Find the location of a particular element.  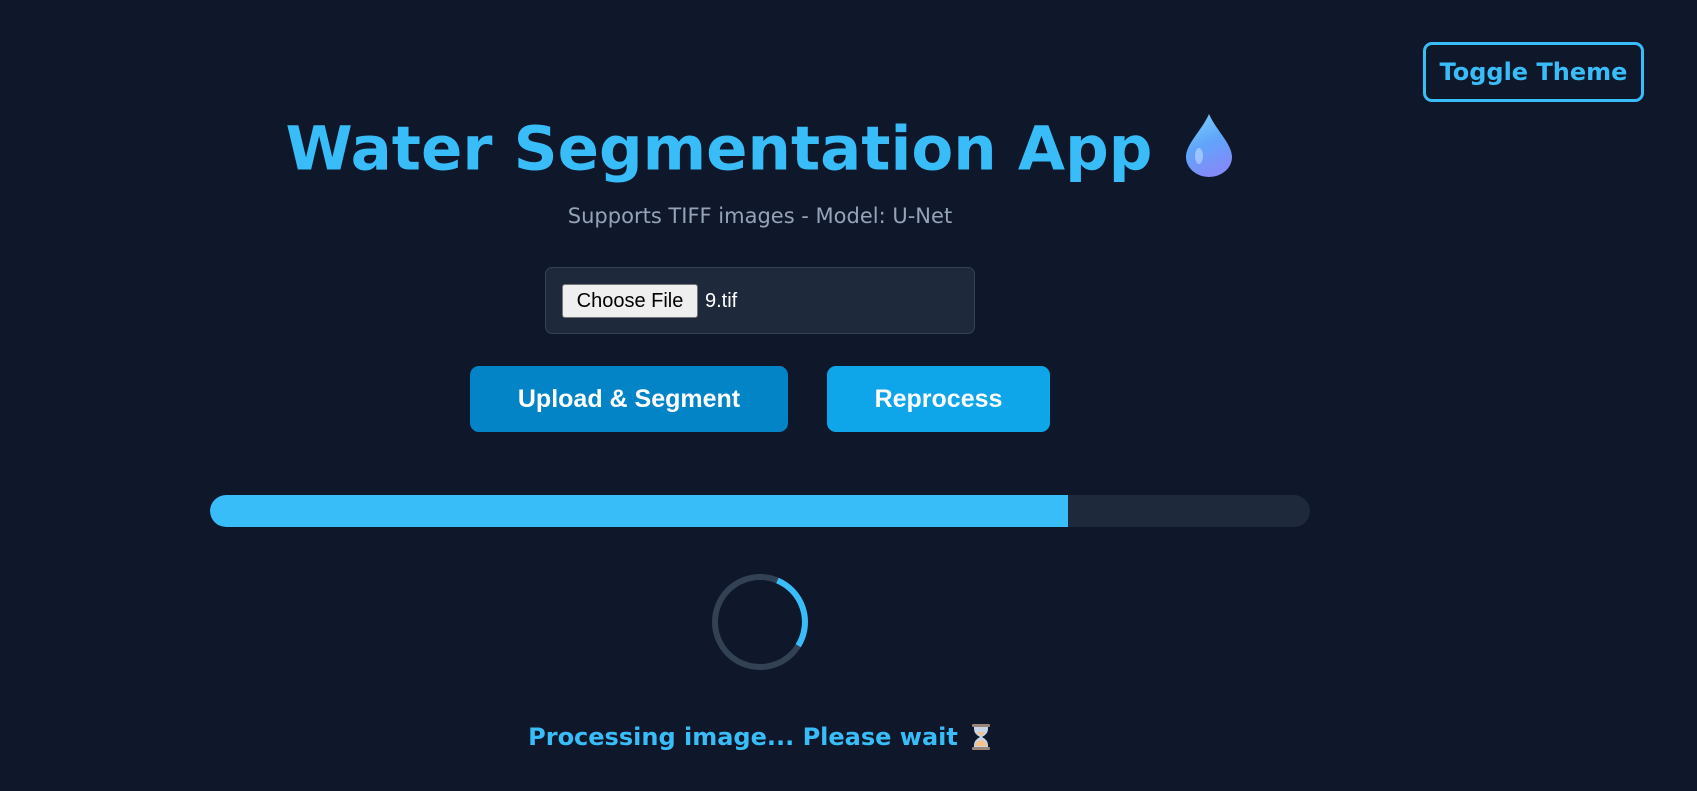

progress-bar is located at coordinates (760, 511).